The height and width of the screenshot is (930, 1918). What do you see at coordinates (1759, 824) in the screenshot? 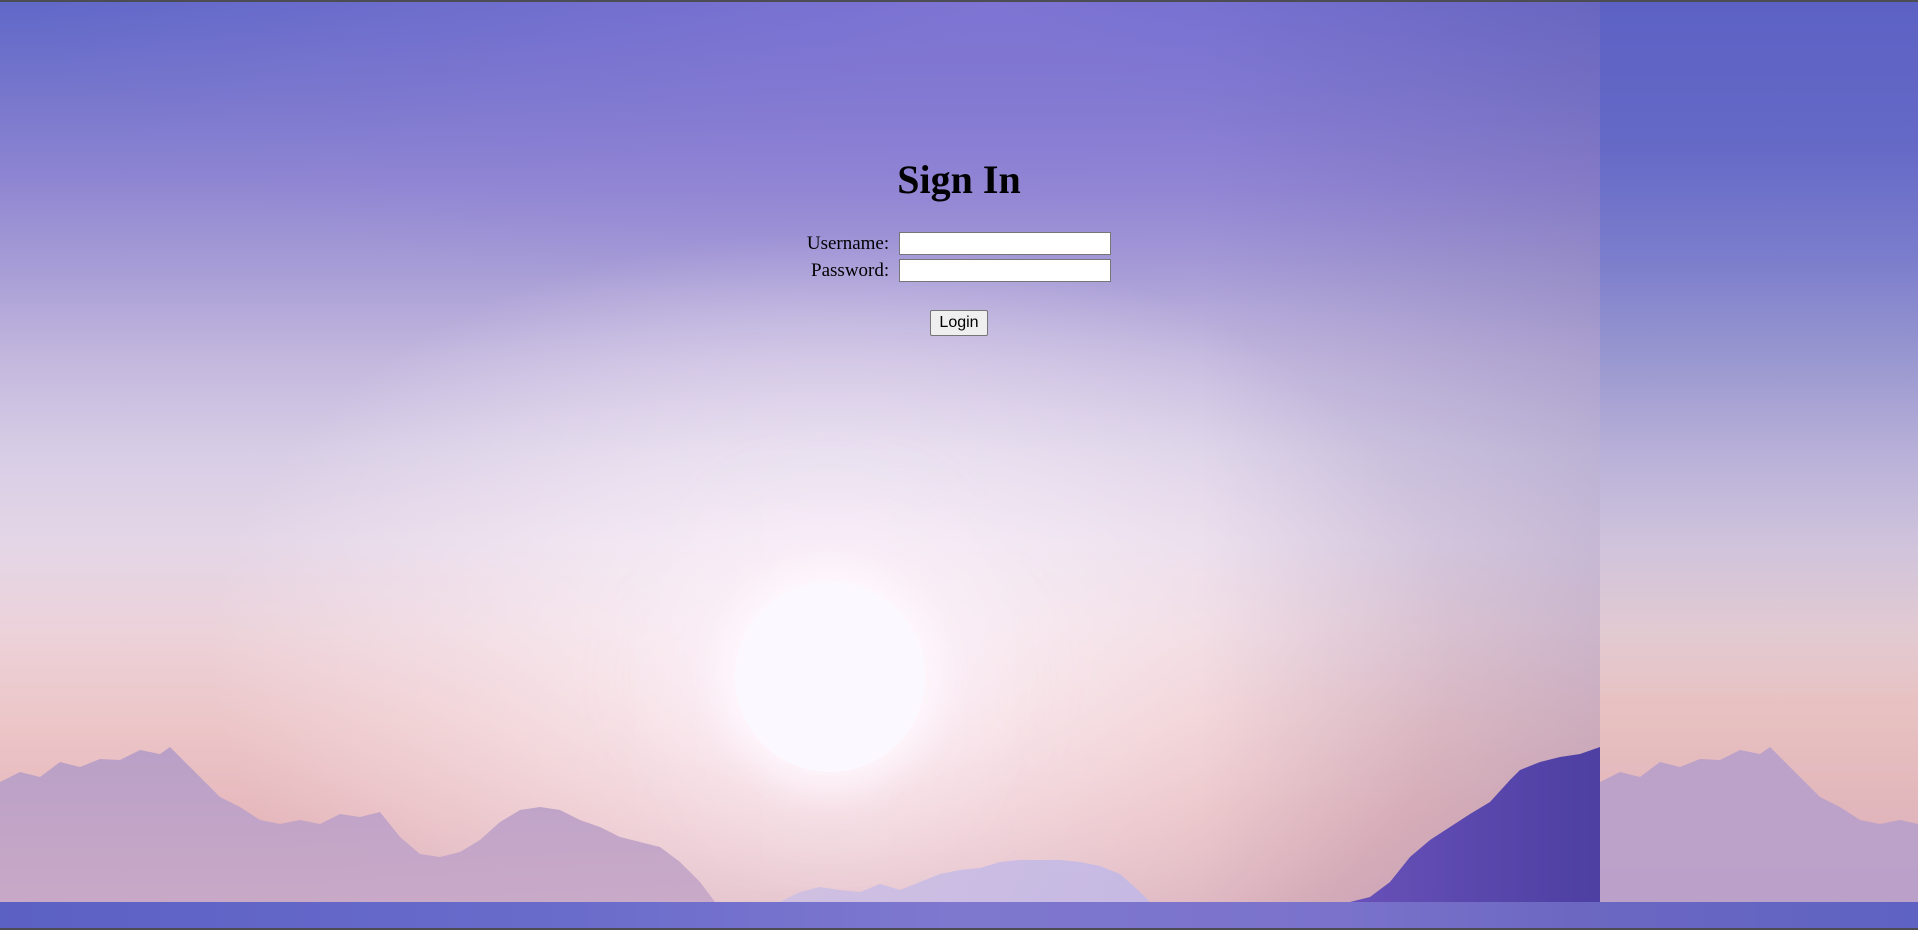
I see `mountains-repeat-image` at bounding box center [1759, 824].